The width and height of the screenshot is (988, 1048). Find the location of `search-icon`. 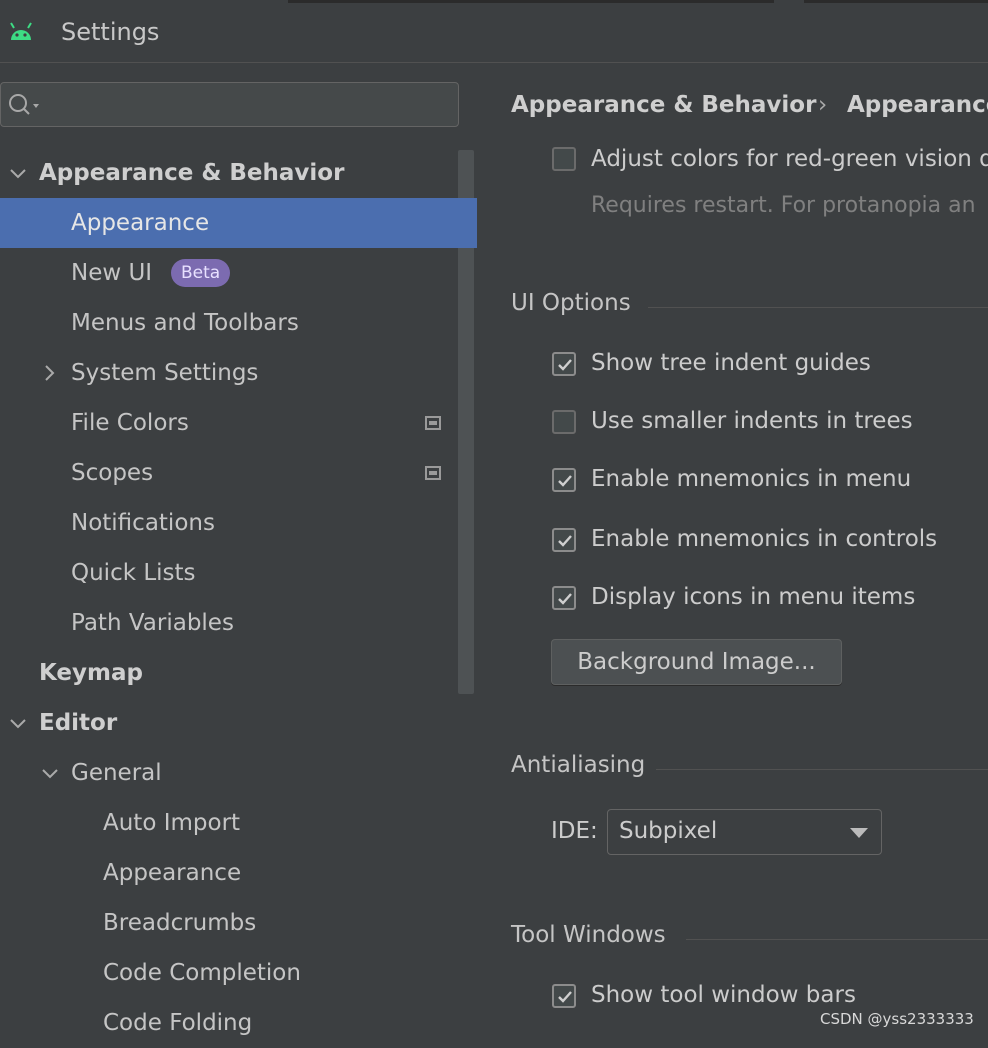

search-icon is located at coordinates (24, 107).